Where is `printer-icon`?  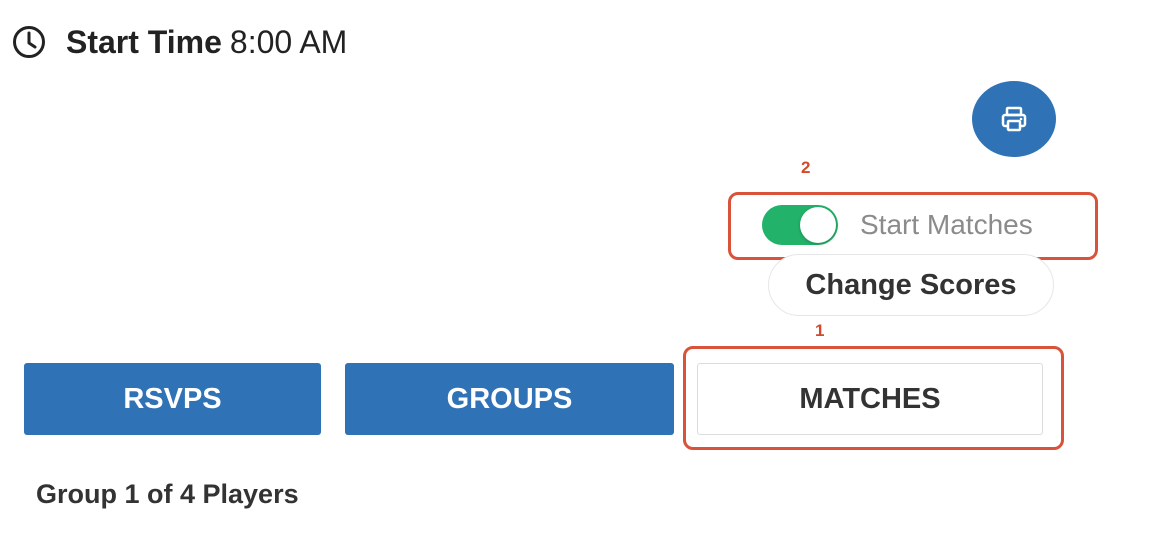 printer-icon is located at coordinates (1014, 119).